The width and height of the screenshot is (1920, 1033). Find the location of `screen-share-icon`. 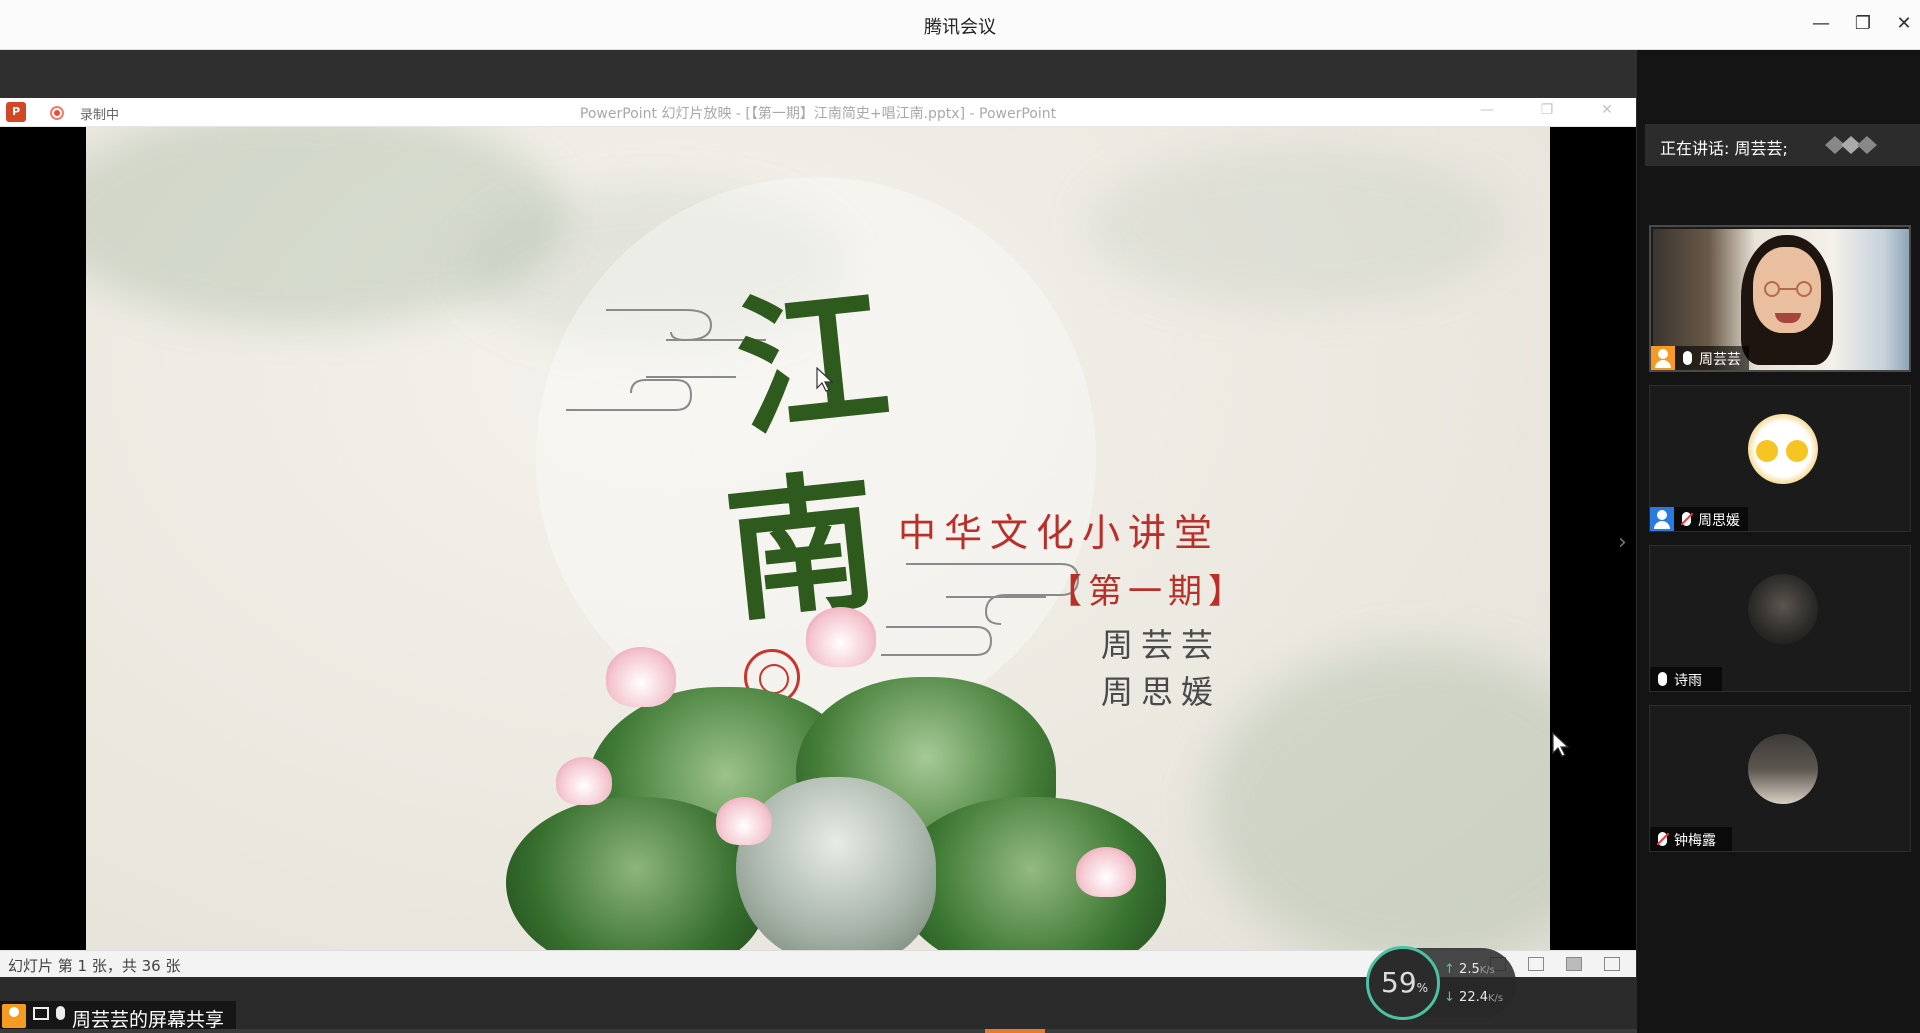

screen-share-icon is located at coordinates (41, 1013).